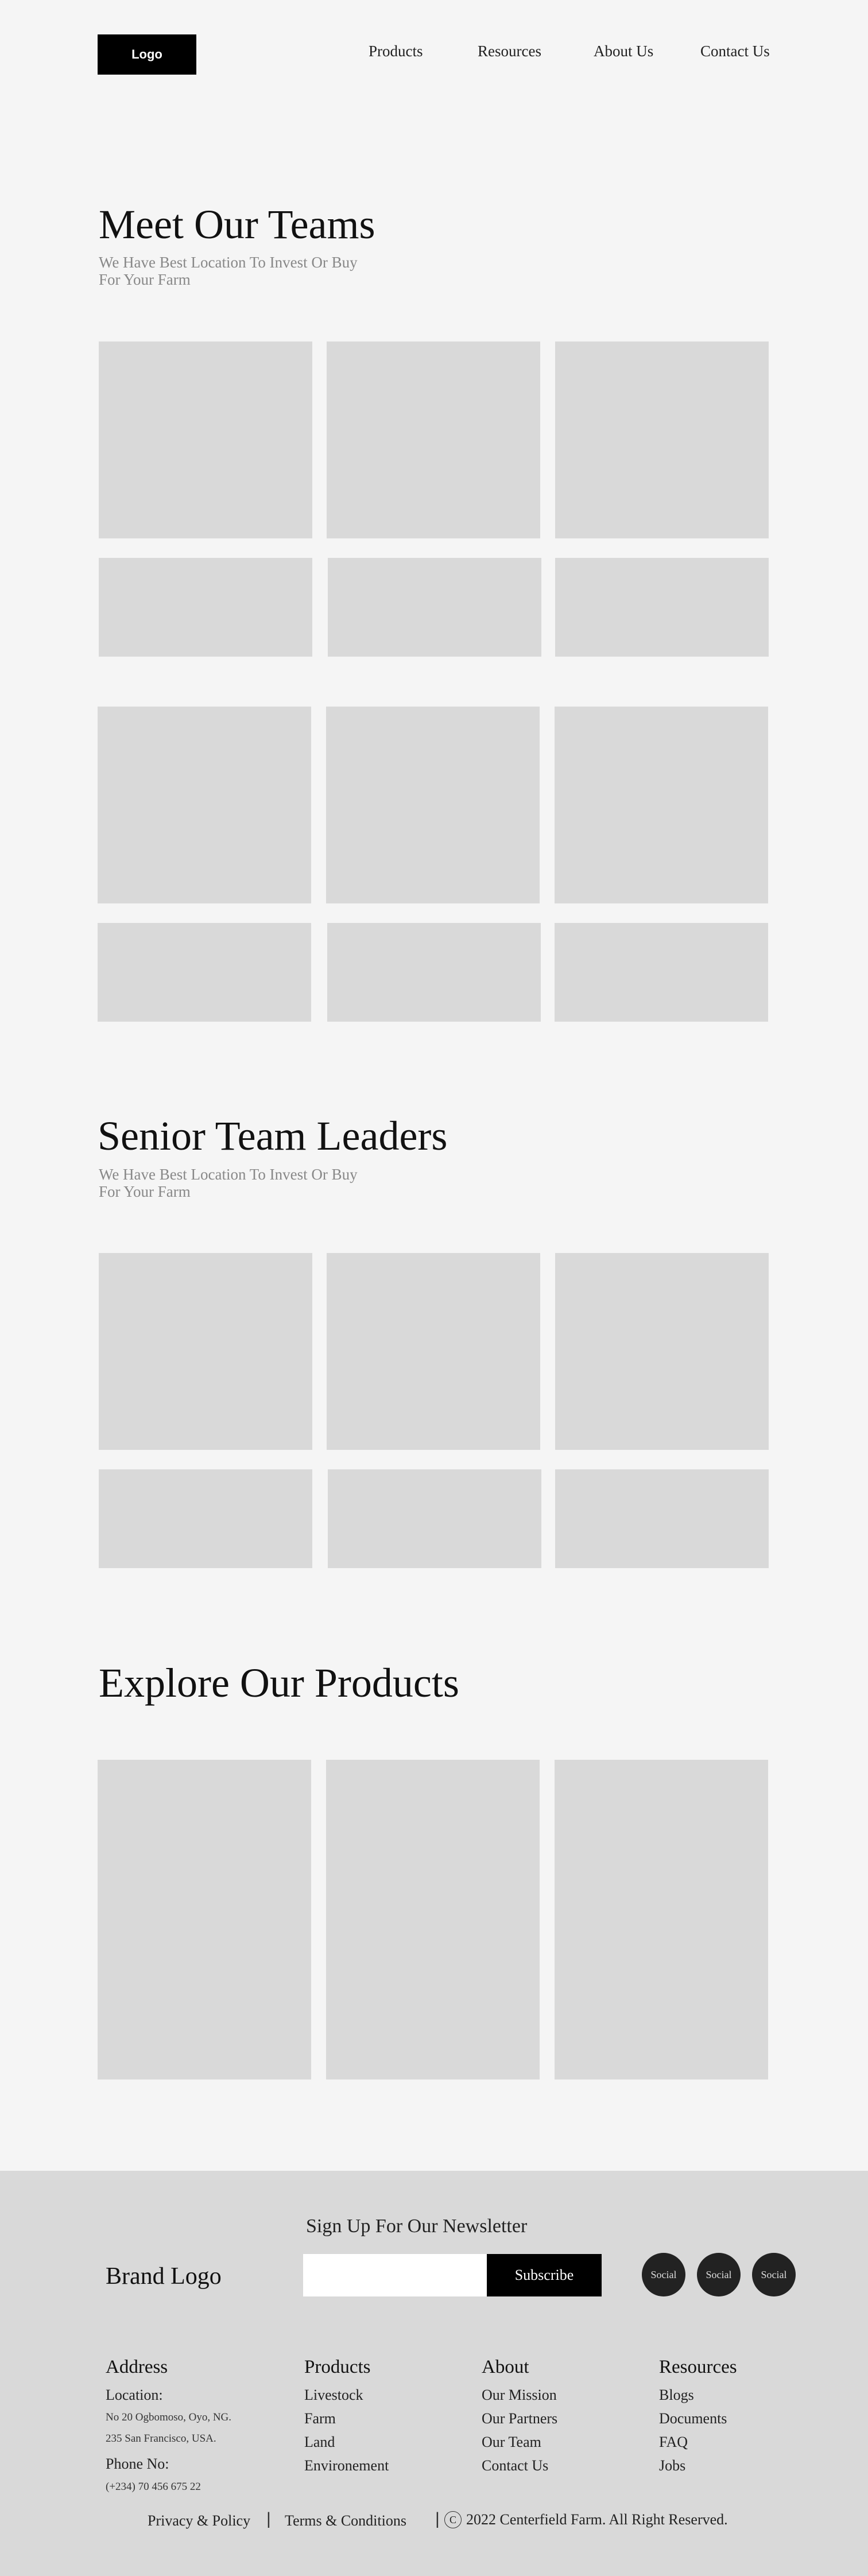 The width and height of the screenshot is (868, 2576). I want to click on teams-title: Meet Our Teams, so click(237, 224).